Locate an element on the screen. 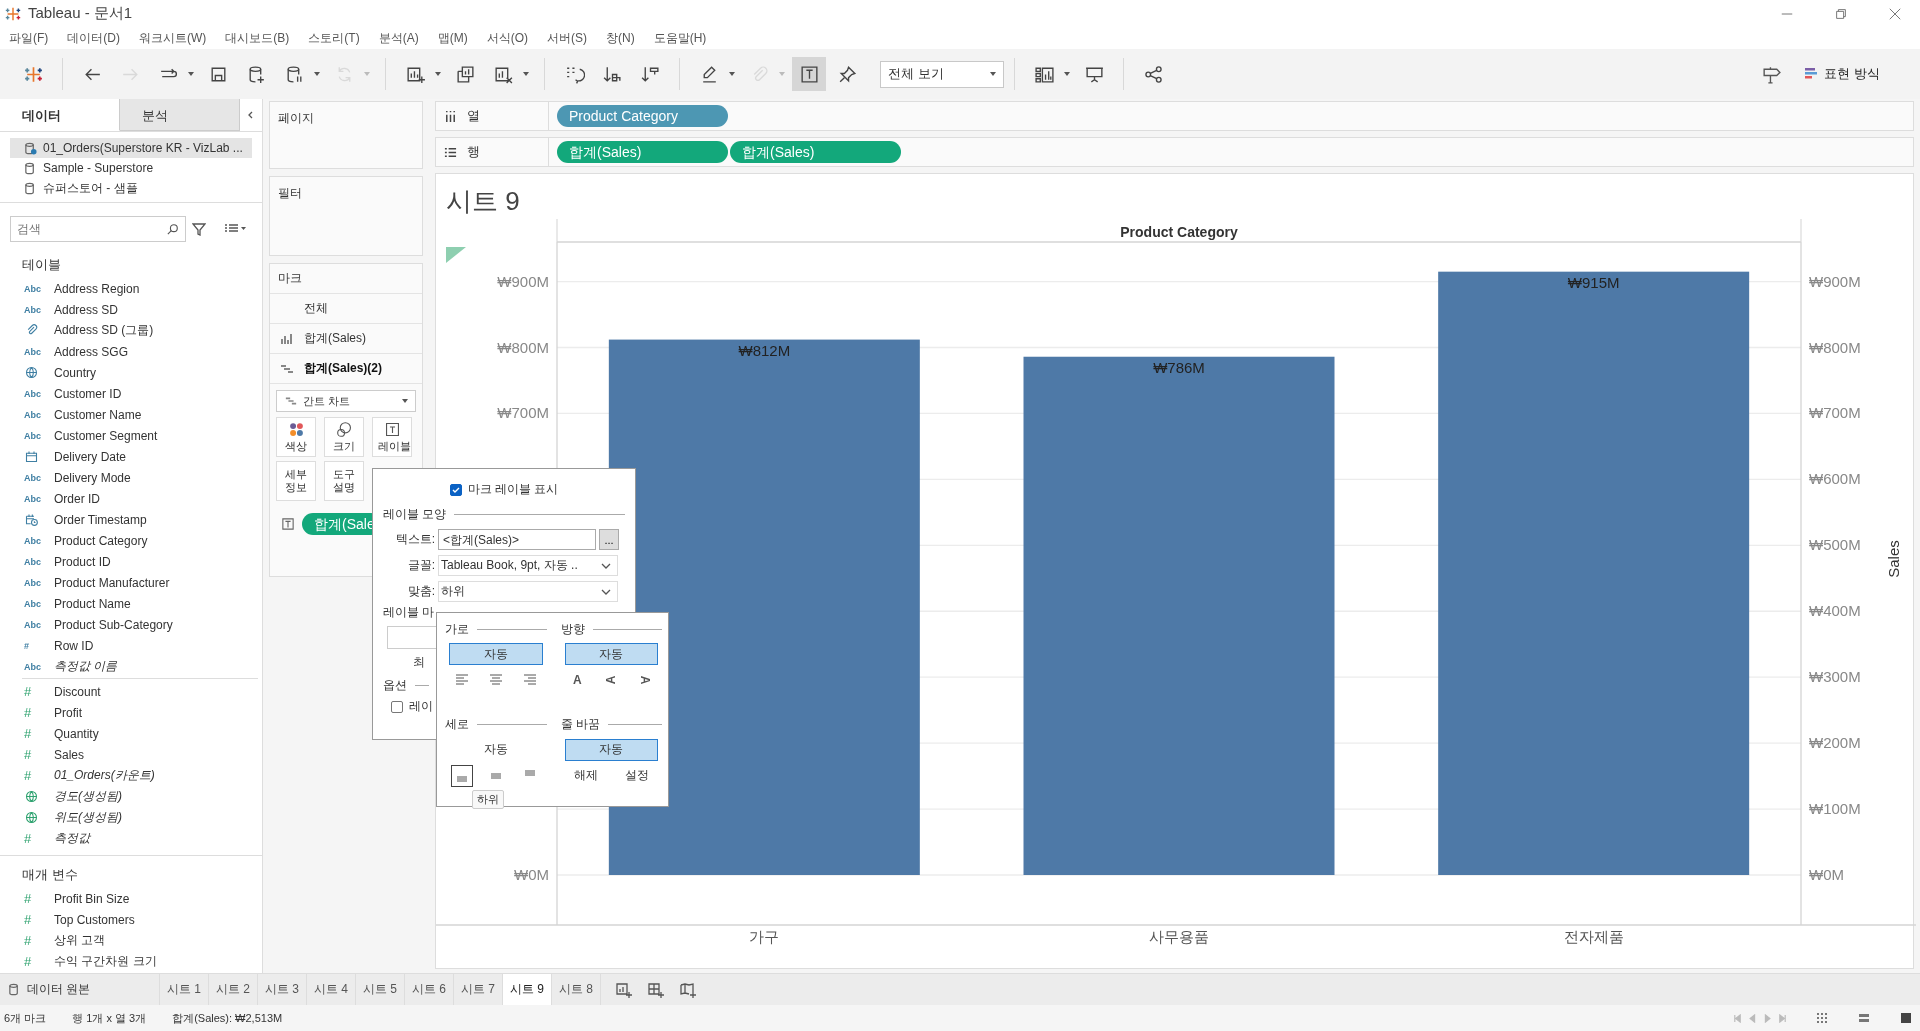  menu-item: 분석(A) is located at coordinates (398, 38).